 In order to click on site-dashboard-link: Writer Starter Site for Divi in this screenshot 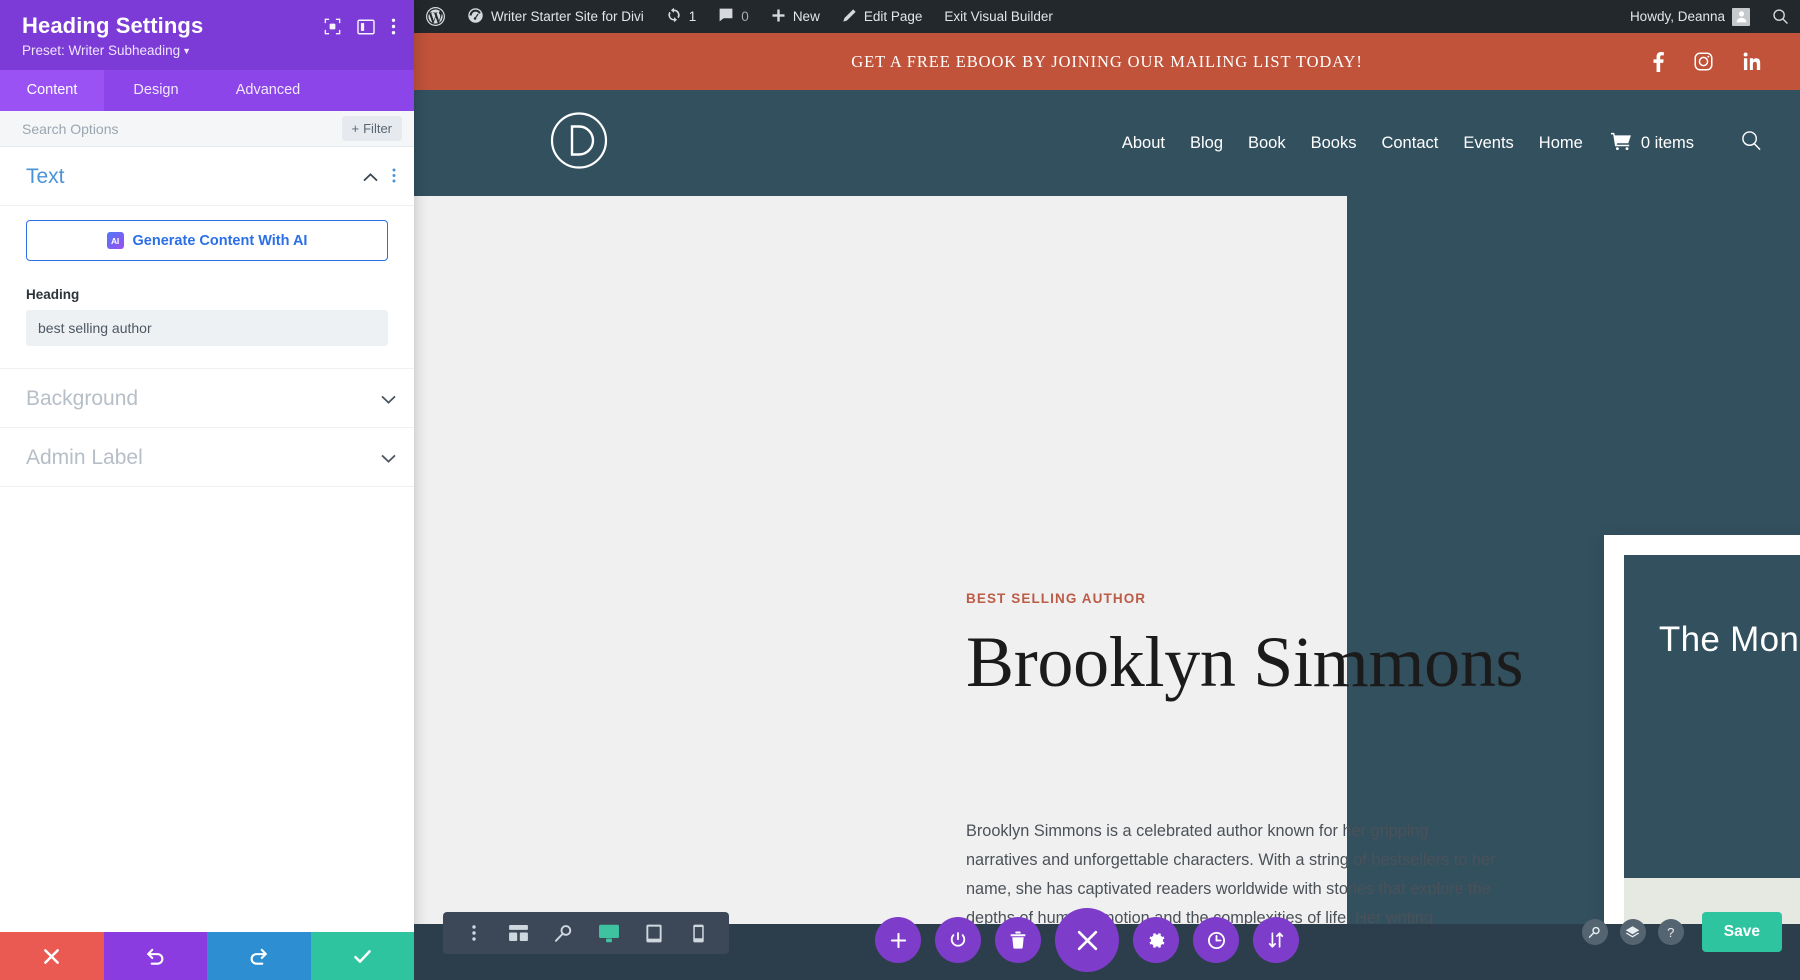, I will do `click(555, 16)`.